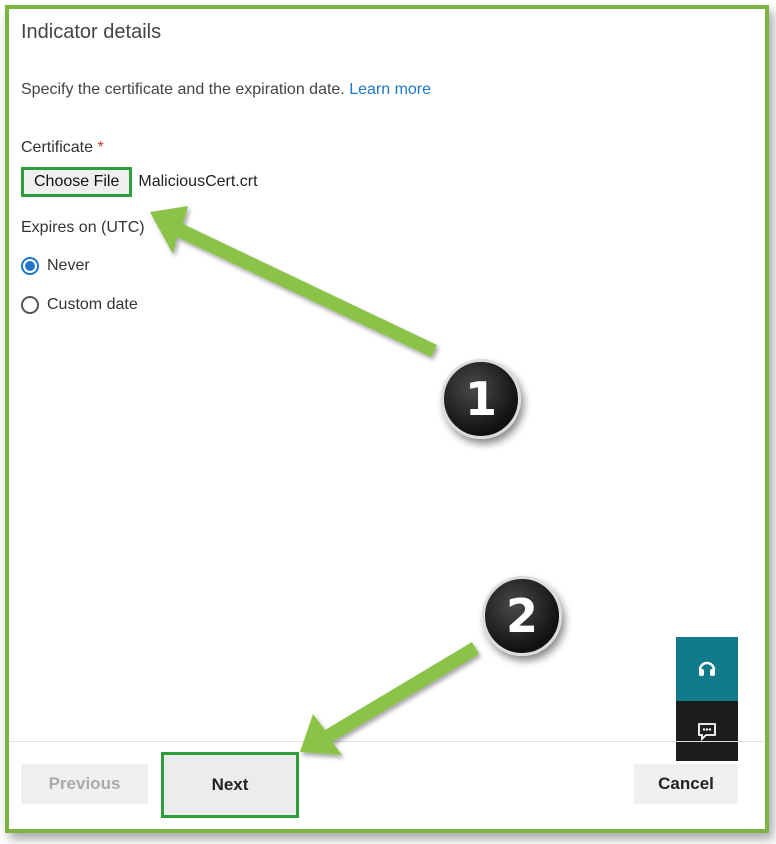 The height and width of the screenshot is (844, 776). I want to click on certificate-label-text: Certificate, so click(57, 147).